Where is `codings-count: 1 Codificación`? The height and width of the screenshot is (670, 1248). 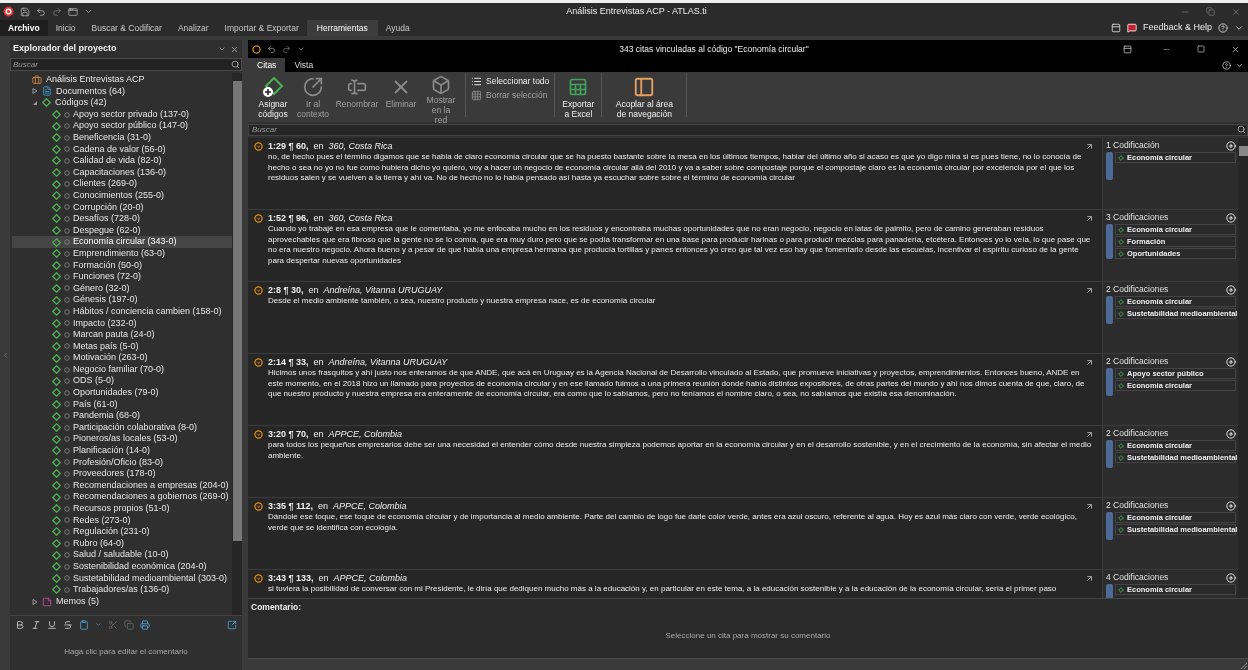 codings-count: 1 Codificación is located at coordinates (1133, 145).